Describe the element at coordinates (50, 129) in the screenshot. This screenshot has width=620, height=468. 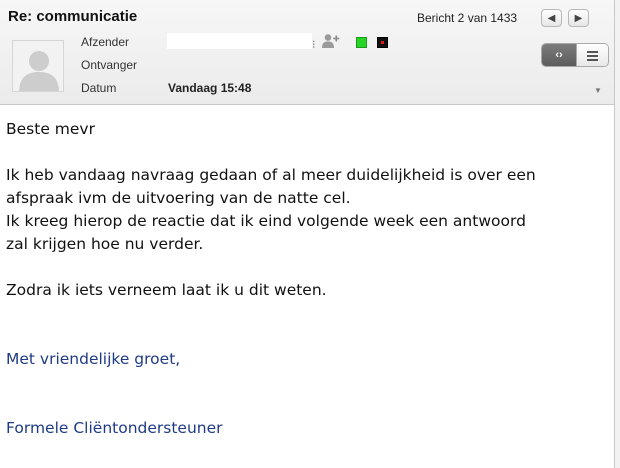
I see `greeting: Beste mevr` at that location.